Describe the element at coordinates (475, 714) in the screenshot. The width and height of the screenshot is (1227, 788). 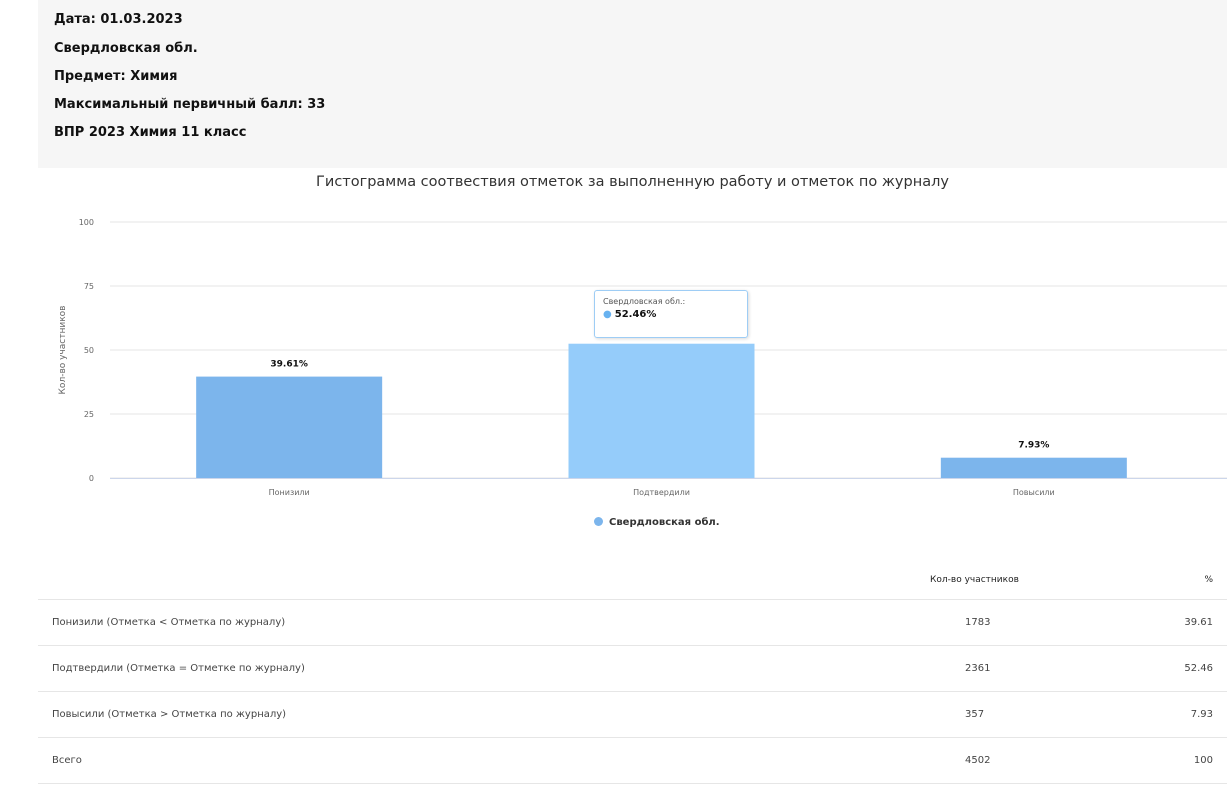
I see `table-cell-label: Повысили (Отметка > Отметка по журналу)` at that location.